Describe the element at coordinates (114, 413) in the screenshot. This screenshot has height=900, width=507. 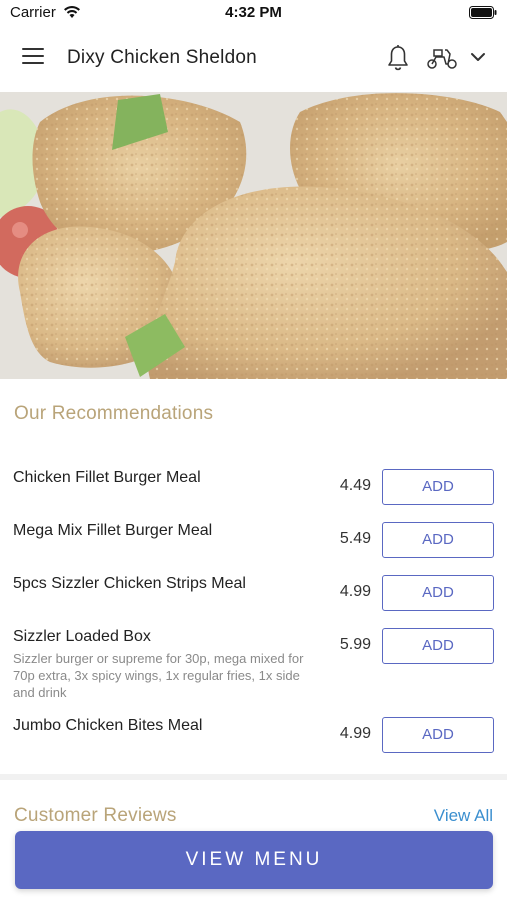
I see `recommendations-title: Our Recommendations` at that location.